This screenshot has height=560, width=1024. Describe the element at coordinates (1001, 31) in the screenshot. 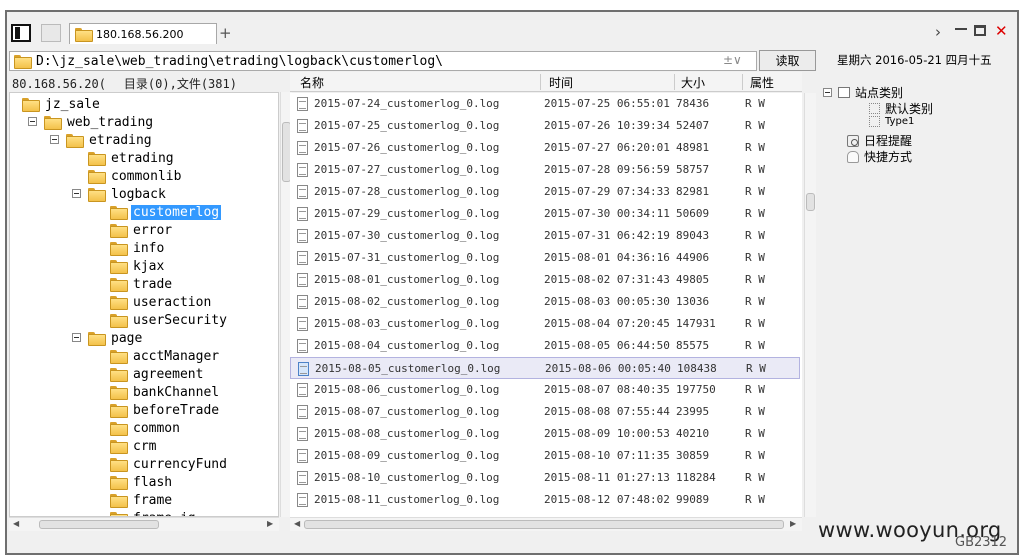

I see `close-button: ✕` at that location.